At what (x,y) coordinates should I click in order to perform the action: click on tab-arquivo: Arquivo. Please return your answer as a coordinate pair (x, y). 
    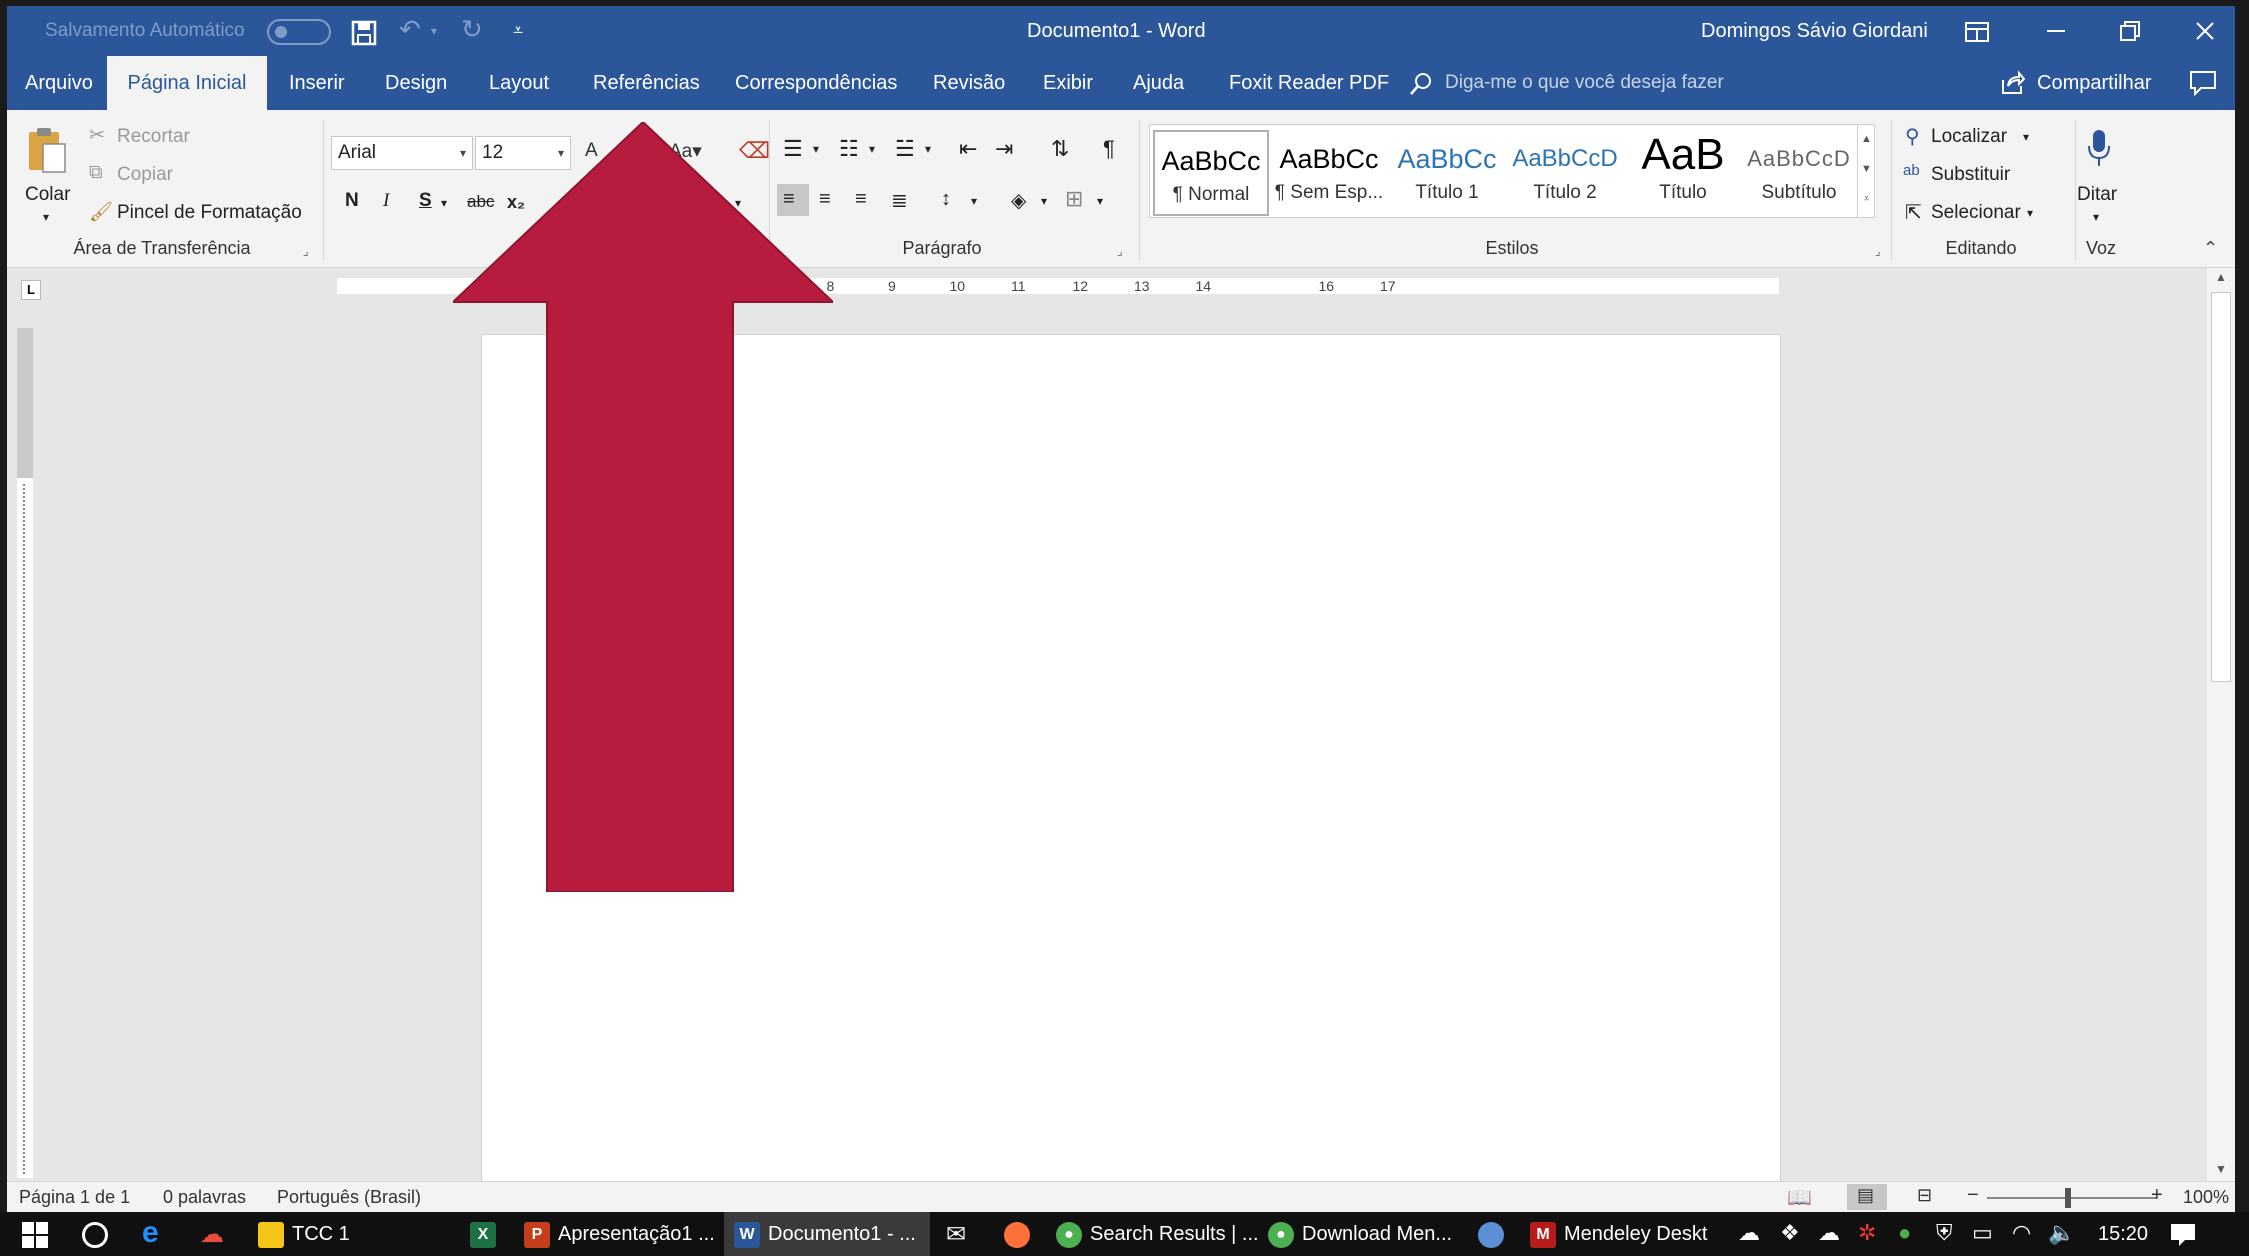
    Looking at the image, I should click on (59, 83).